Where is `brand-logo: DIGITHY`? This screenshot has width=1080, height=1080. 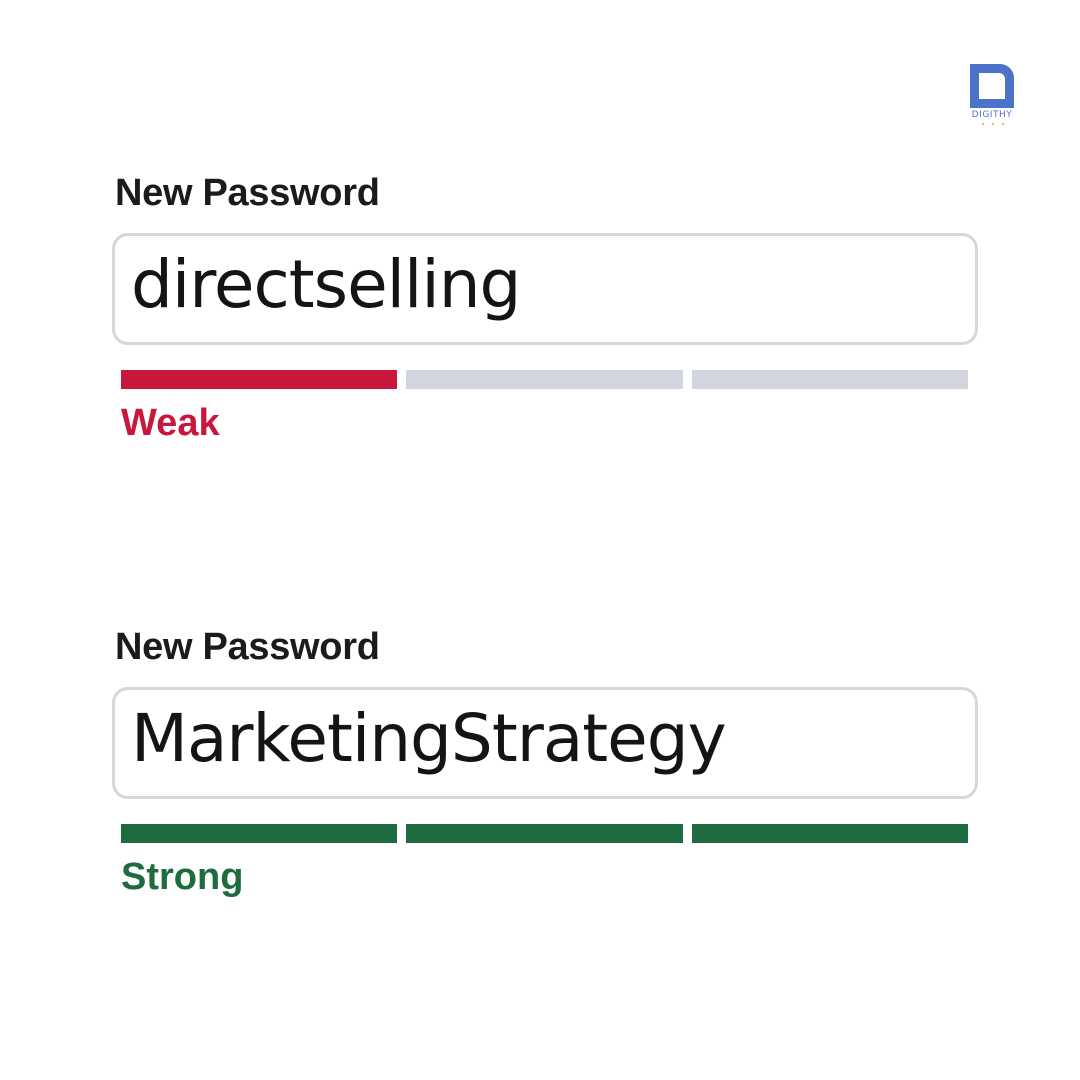
brand-logo: DIGITHY is located at coordinates (993, 95).